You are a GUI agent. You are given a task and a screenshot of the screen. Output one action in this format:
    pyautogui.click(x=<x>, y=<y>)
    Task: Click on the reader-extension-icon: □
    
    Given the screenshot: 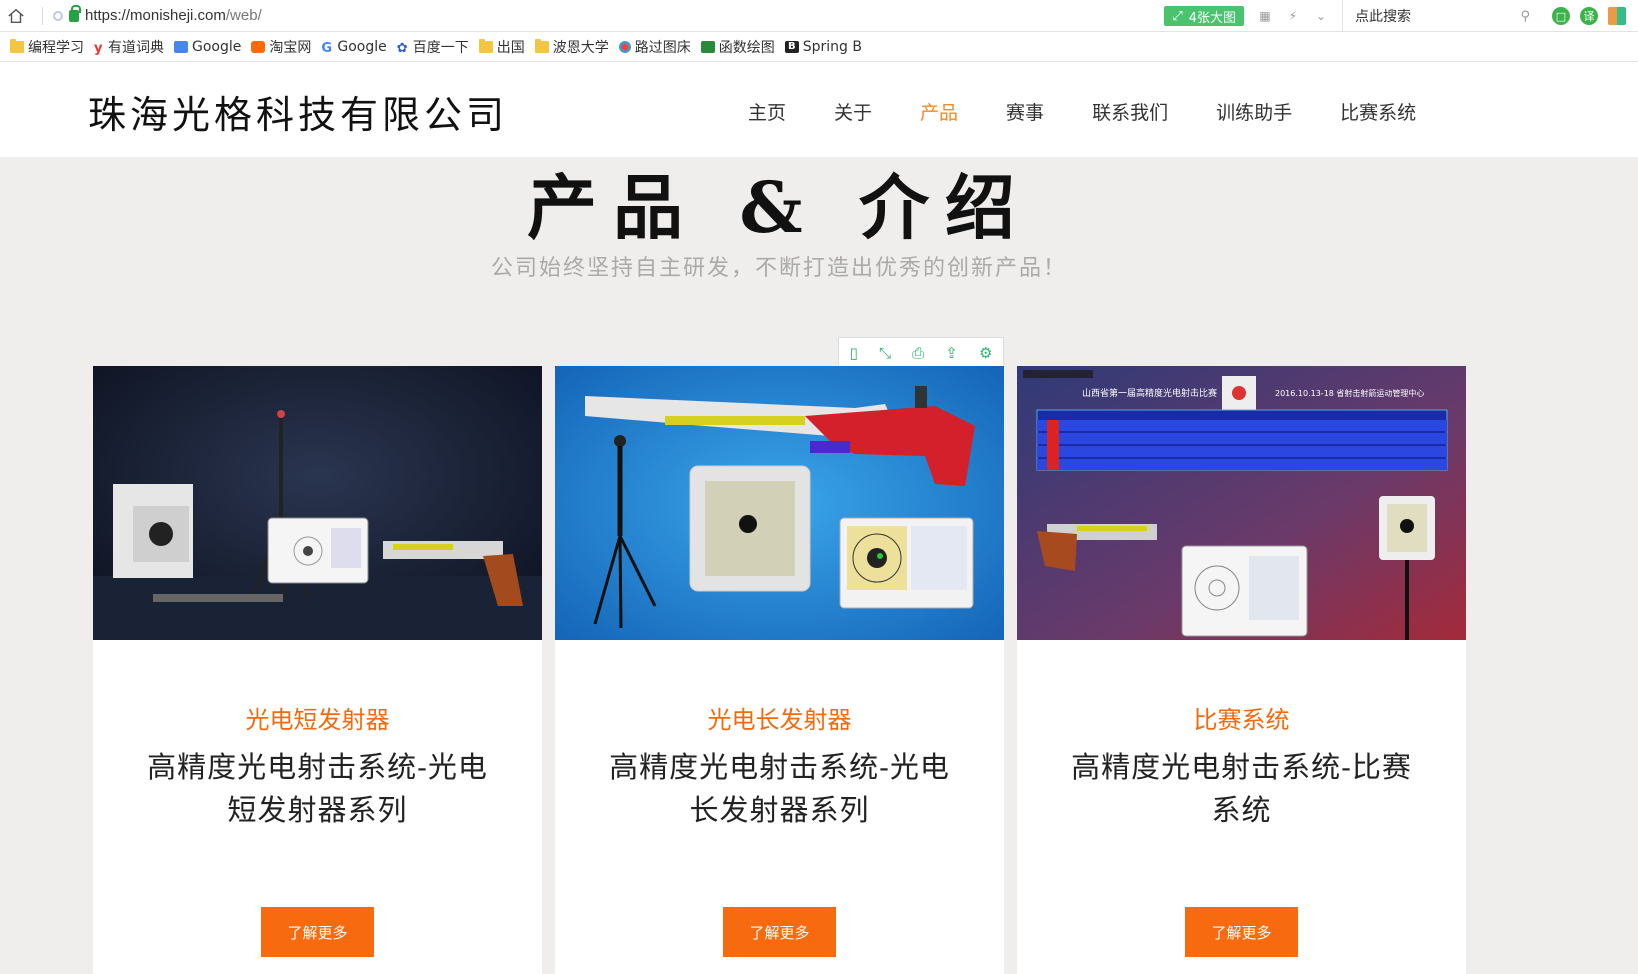 What is the action you would take?
    pyautogui.click(x=1561, y=16)
    